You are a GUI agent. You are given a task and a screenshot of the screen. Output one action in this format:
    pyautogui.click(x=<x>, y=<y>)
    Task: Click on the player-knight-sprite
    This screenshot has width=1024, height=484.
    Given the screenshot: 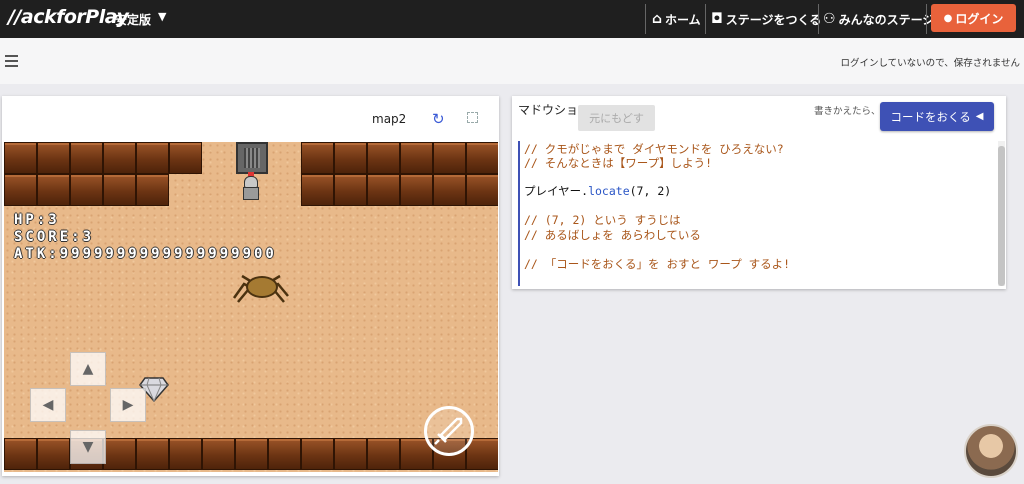 What is the action you would take?
    pyautogui.click(x=251, y=187)
    